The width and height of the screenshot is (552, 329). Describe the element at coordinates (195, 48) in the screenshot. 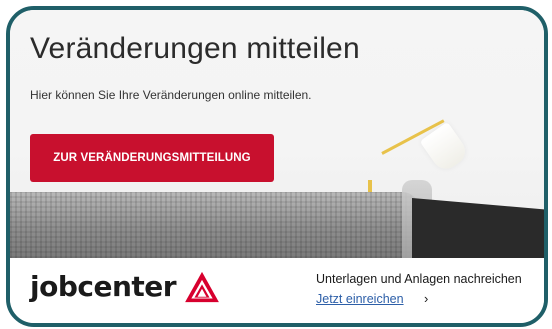

I see `page-title: Veränderungen mitteilen` at that location.